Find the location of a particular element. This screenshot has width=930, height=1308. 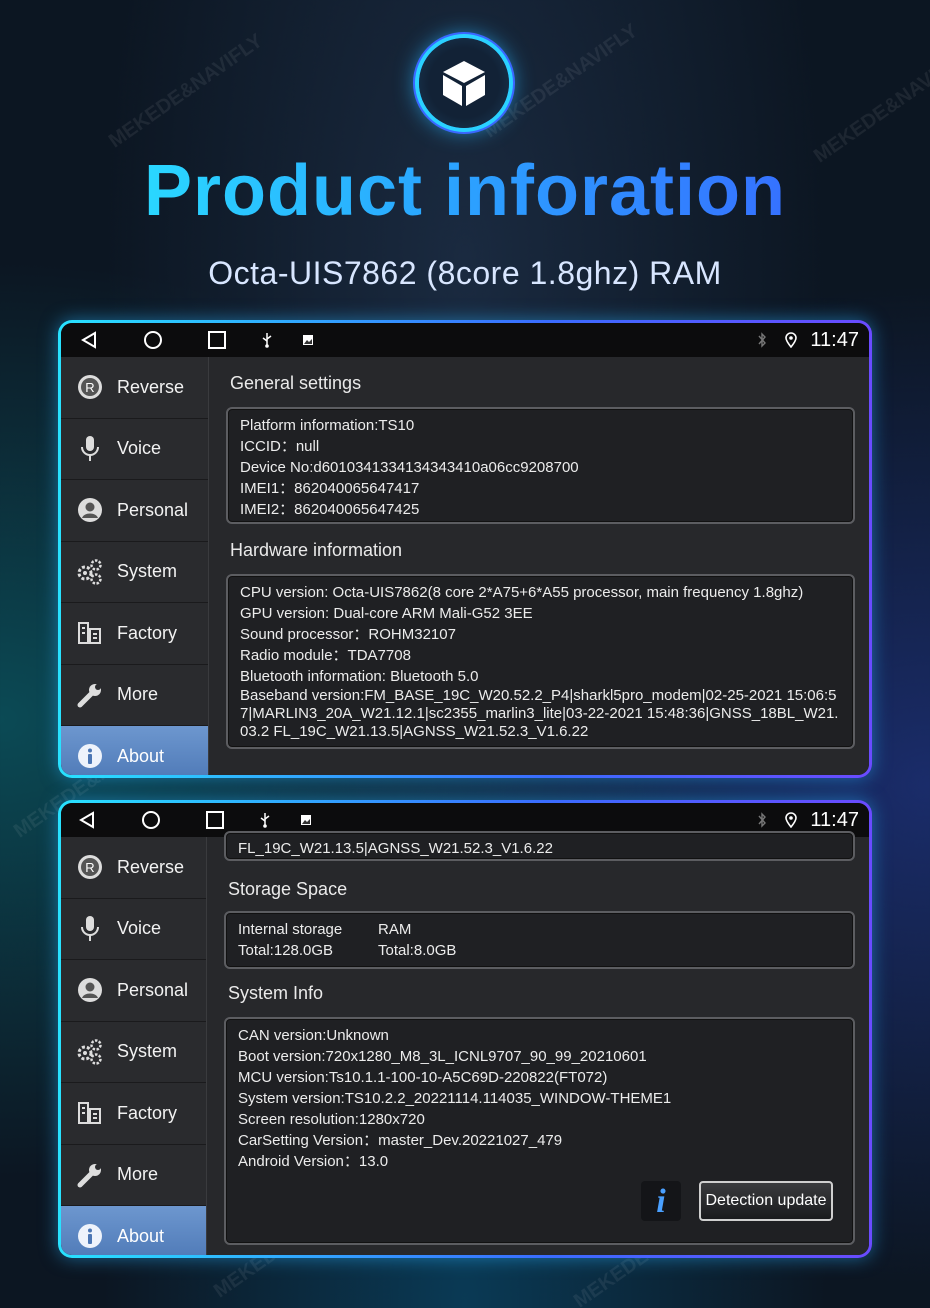

ram-total: Total:8.0GB is located at coordinates (417, 950).